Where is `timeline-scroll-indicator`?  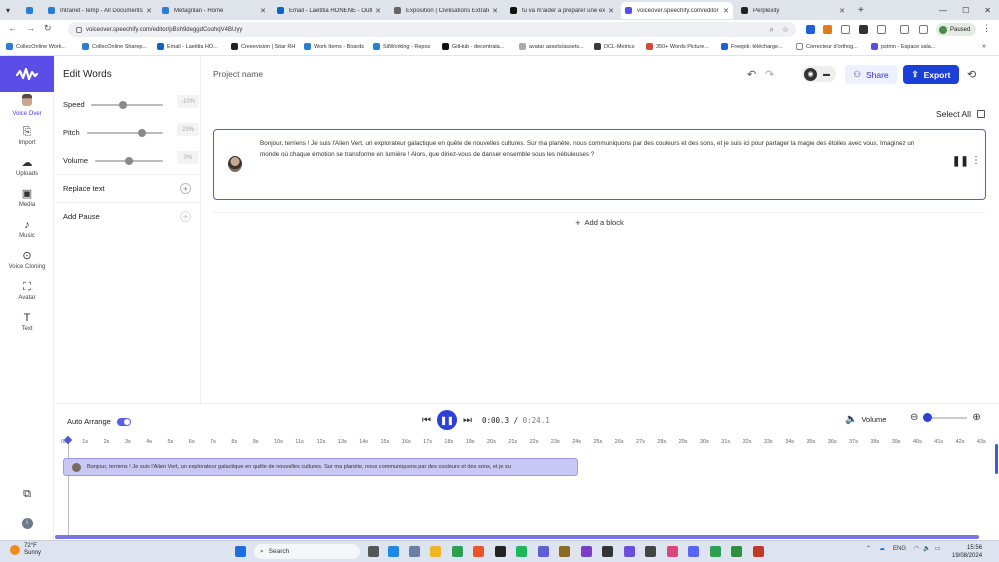 timeline-scroll-indicator is located at coordinates (996, 459).